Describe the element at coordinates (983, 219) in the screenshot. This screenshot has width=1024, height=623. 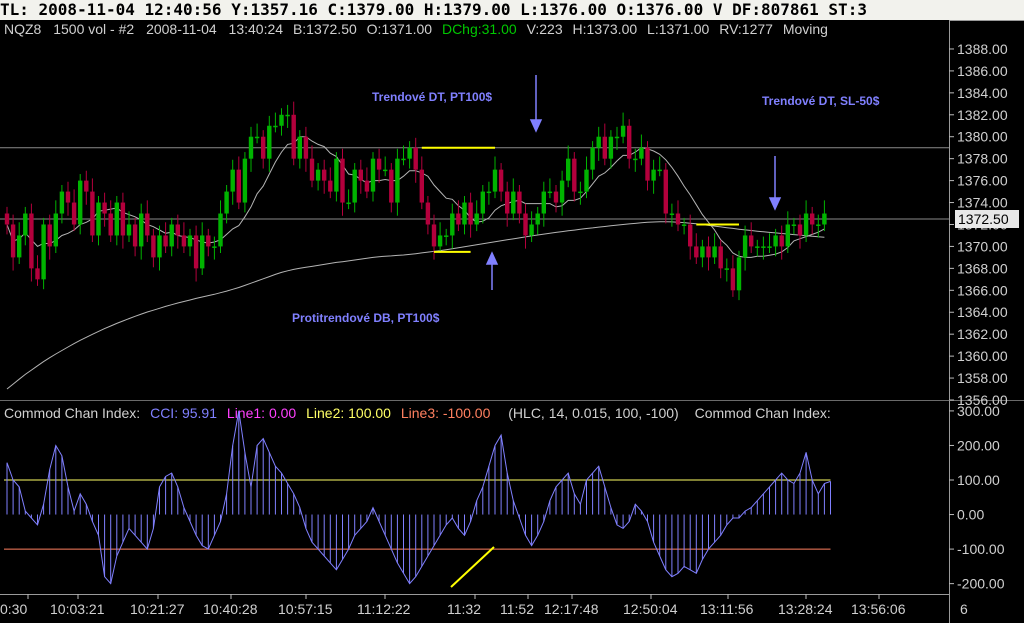
I see `current-price-label: 1372.50` at that location.